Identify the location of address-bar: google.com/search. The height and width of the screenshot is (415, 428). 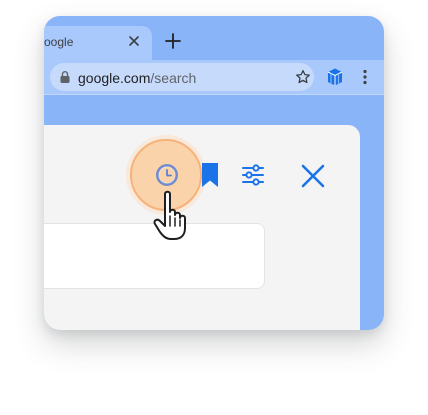
(182, 77).